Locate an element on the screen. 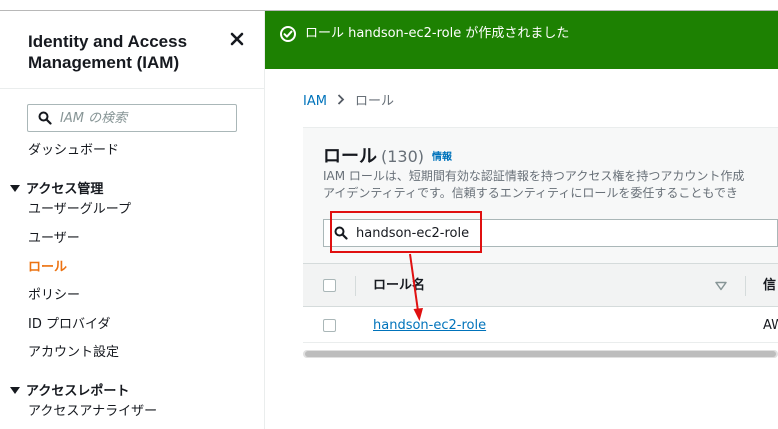 Image resolution: width=778 pixels, height=429 pixels. window-top-strip is located at coordinates (389, 5).